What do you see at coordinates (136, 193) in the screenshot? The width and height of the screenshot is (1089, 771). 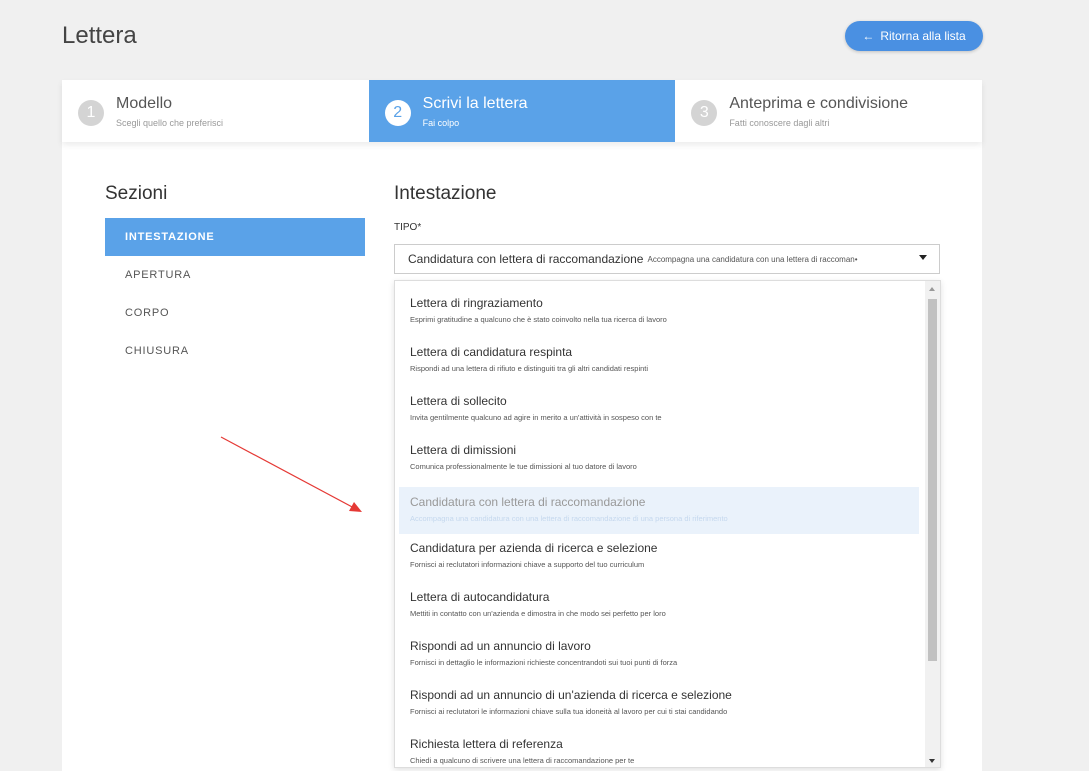 I see `sections-heading: Sezioni` at bounding box center [136, 193].